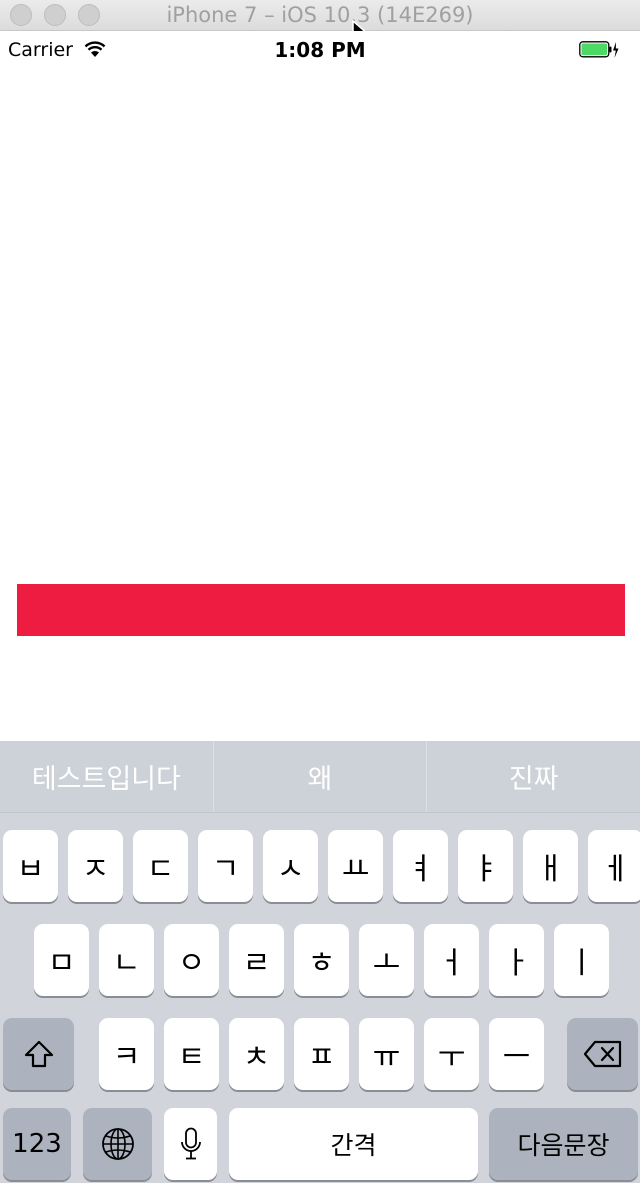  Describe the element at coordinates (126, 1054) in the screenshot. I see `key: ㅋ` at that location.